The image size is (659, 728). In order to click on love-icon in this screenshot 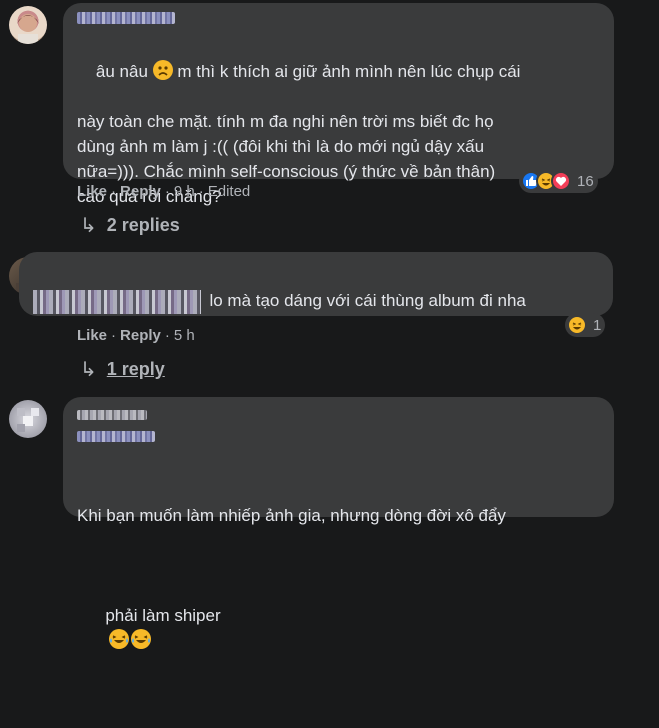, I will do `click(561, 181)`.